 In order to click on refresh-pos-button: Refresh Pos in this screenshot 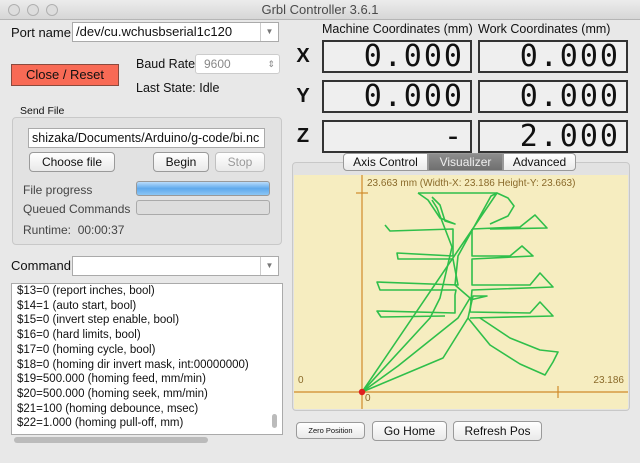, I will do `click(497, 431)`.